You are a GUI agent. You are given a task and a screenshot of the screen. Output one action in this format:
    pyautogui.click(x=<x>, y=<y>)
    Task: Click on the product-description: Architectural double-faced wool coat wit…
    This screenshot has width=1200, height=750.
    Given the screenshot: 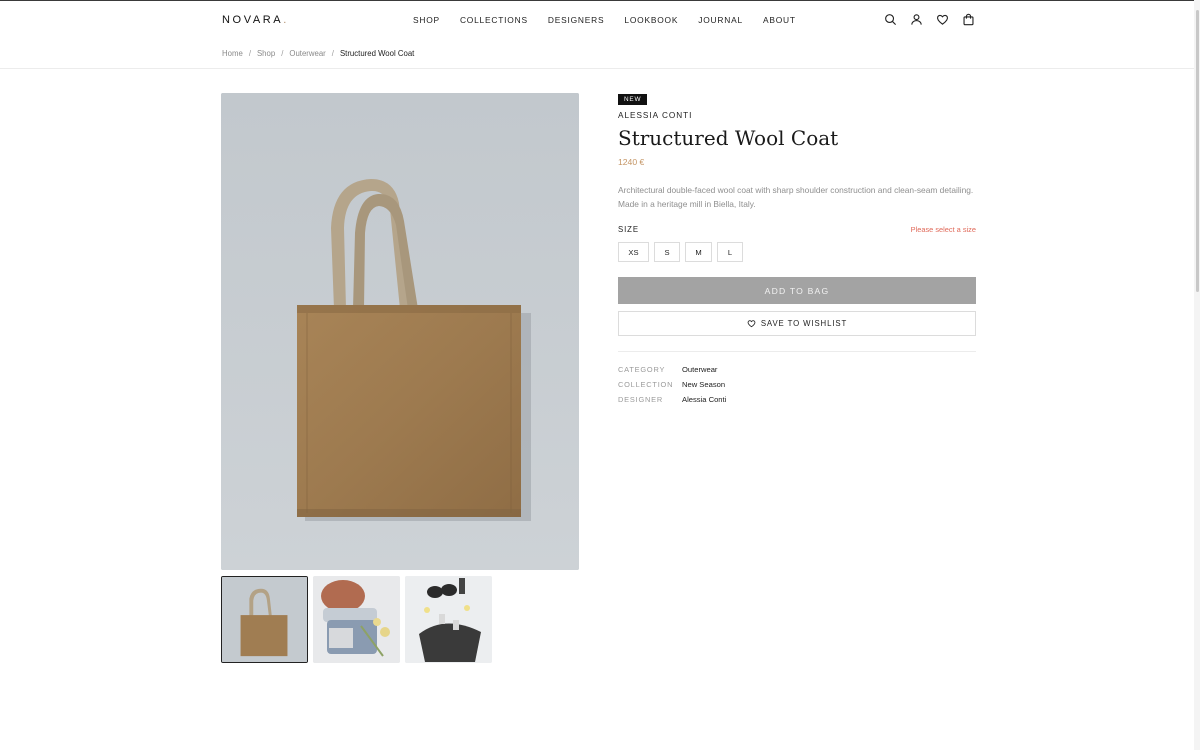 What is the action you would take?
    pyautogui.click(x=796, y=197)
    